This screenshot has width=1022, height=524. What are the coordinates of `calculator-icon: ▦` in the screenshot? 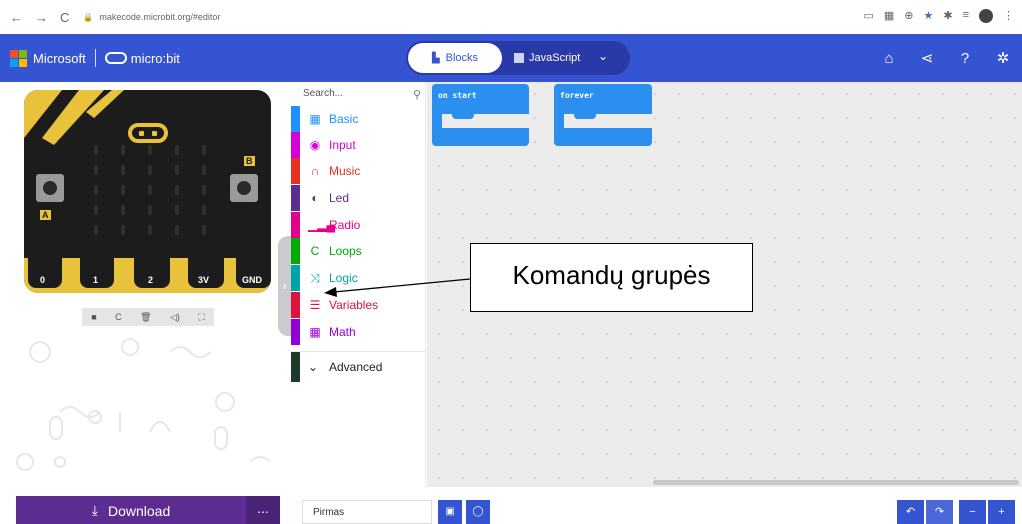 It's located at (315, 332).